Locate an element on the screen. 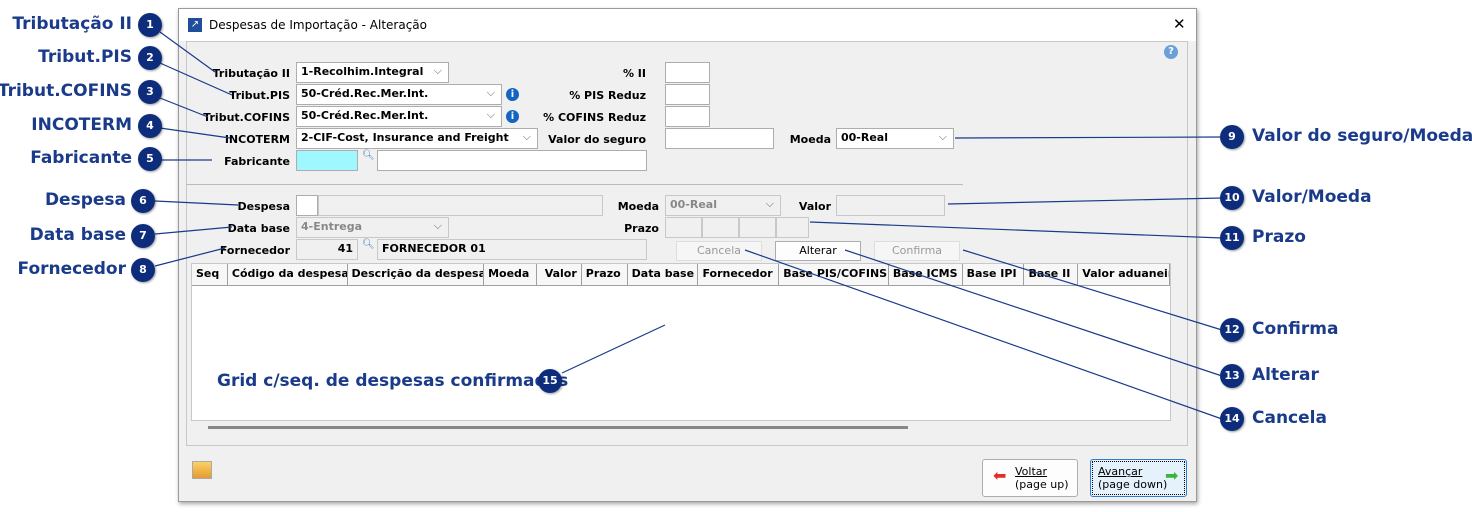 This screenshot has height=512, width=1472. callout-badge-7: 7 is located at coordinates (143, 236).